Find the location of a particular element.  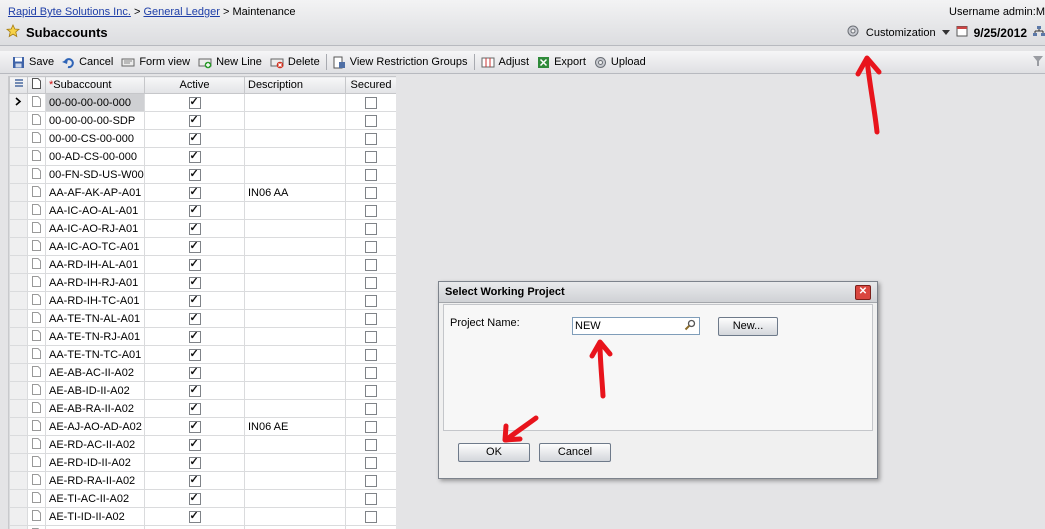

export-button: Export is located at coordinates (561, 62).